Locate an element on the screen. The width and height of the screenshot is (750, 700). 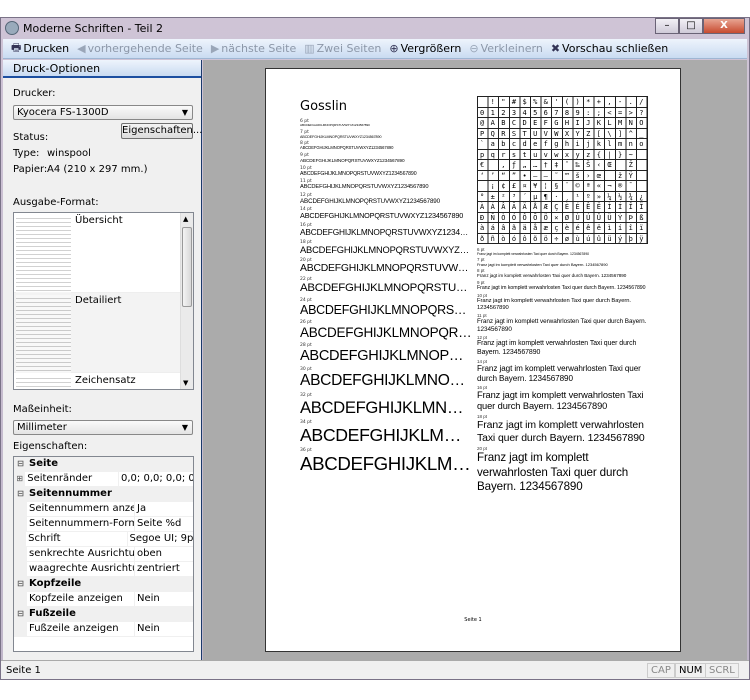
property-category: ⊟ Kopfzeile is located at coordinates (103, 584).